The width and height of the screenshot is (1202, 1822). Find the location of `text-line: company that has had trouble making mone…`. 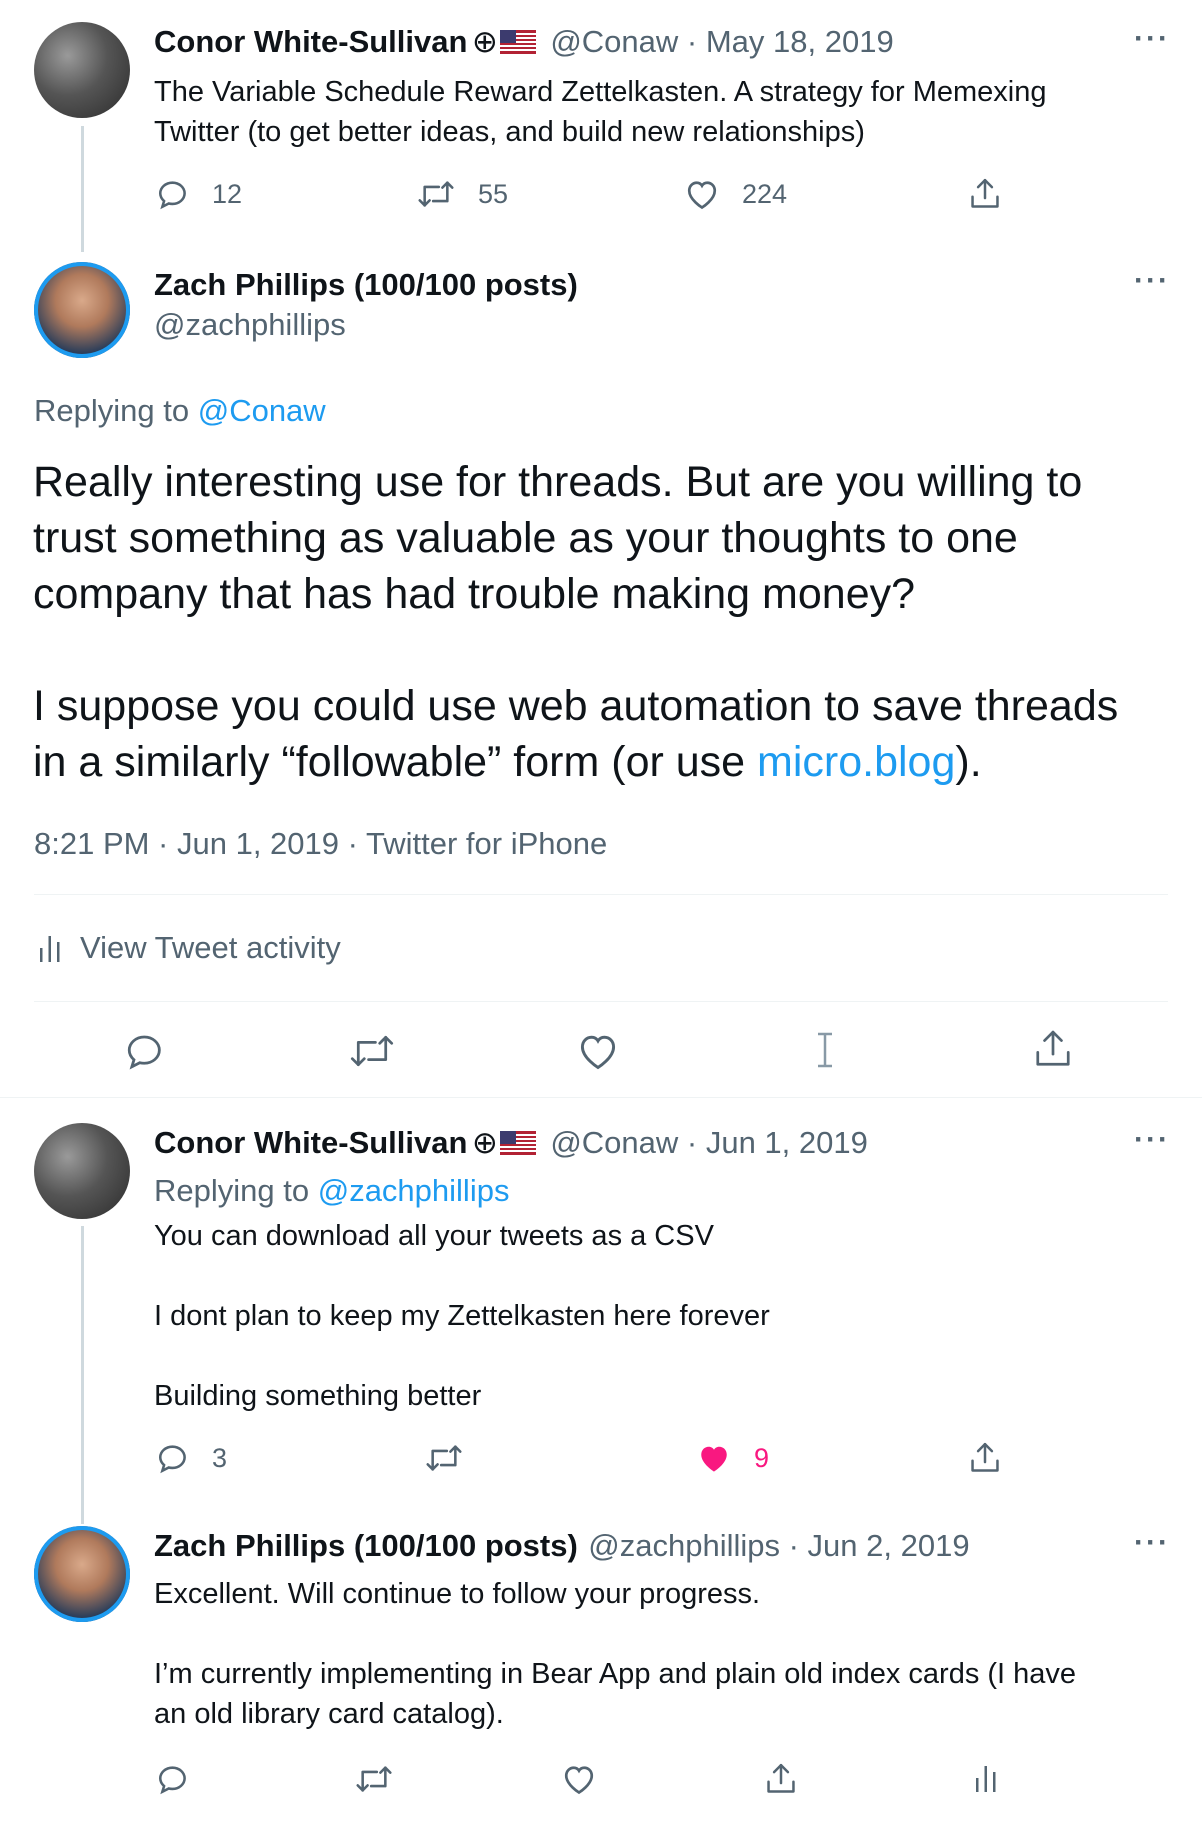

text-line: company that has had trouble making mone… is located at coordinates (474, 594).